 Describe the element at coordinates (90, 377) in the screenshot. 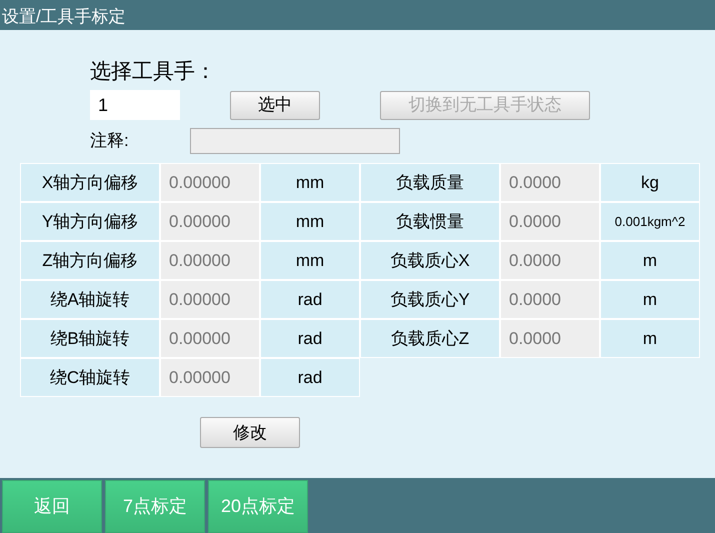

I see `parameter-label: 绕C轴旋转` at that location.